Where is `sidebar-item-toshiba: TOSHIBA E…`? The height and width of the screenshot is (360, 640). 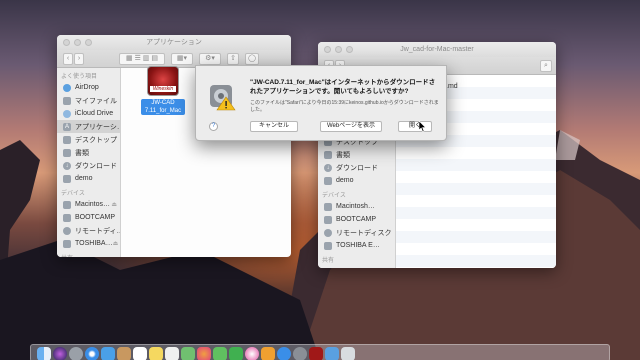 sidebar-item-toshiba: TOSHIBA E… is located at coordinates (356, 245).